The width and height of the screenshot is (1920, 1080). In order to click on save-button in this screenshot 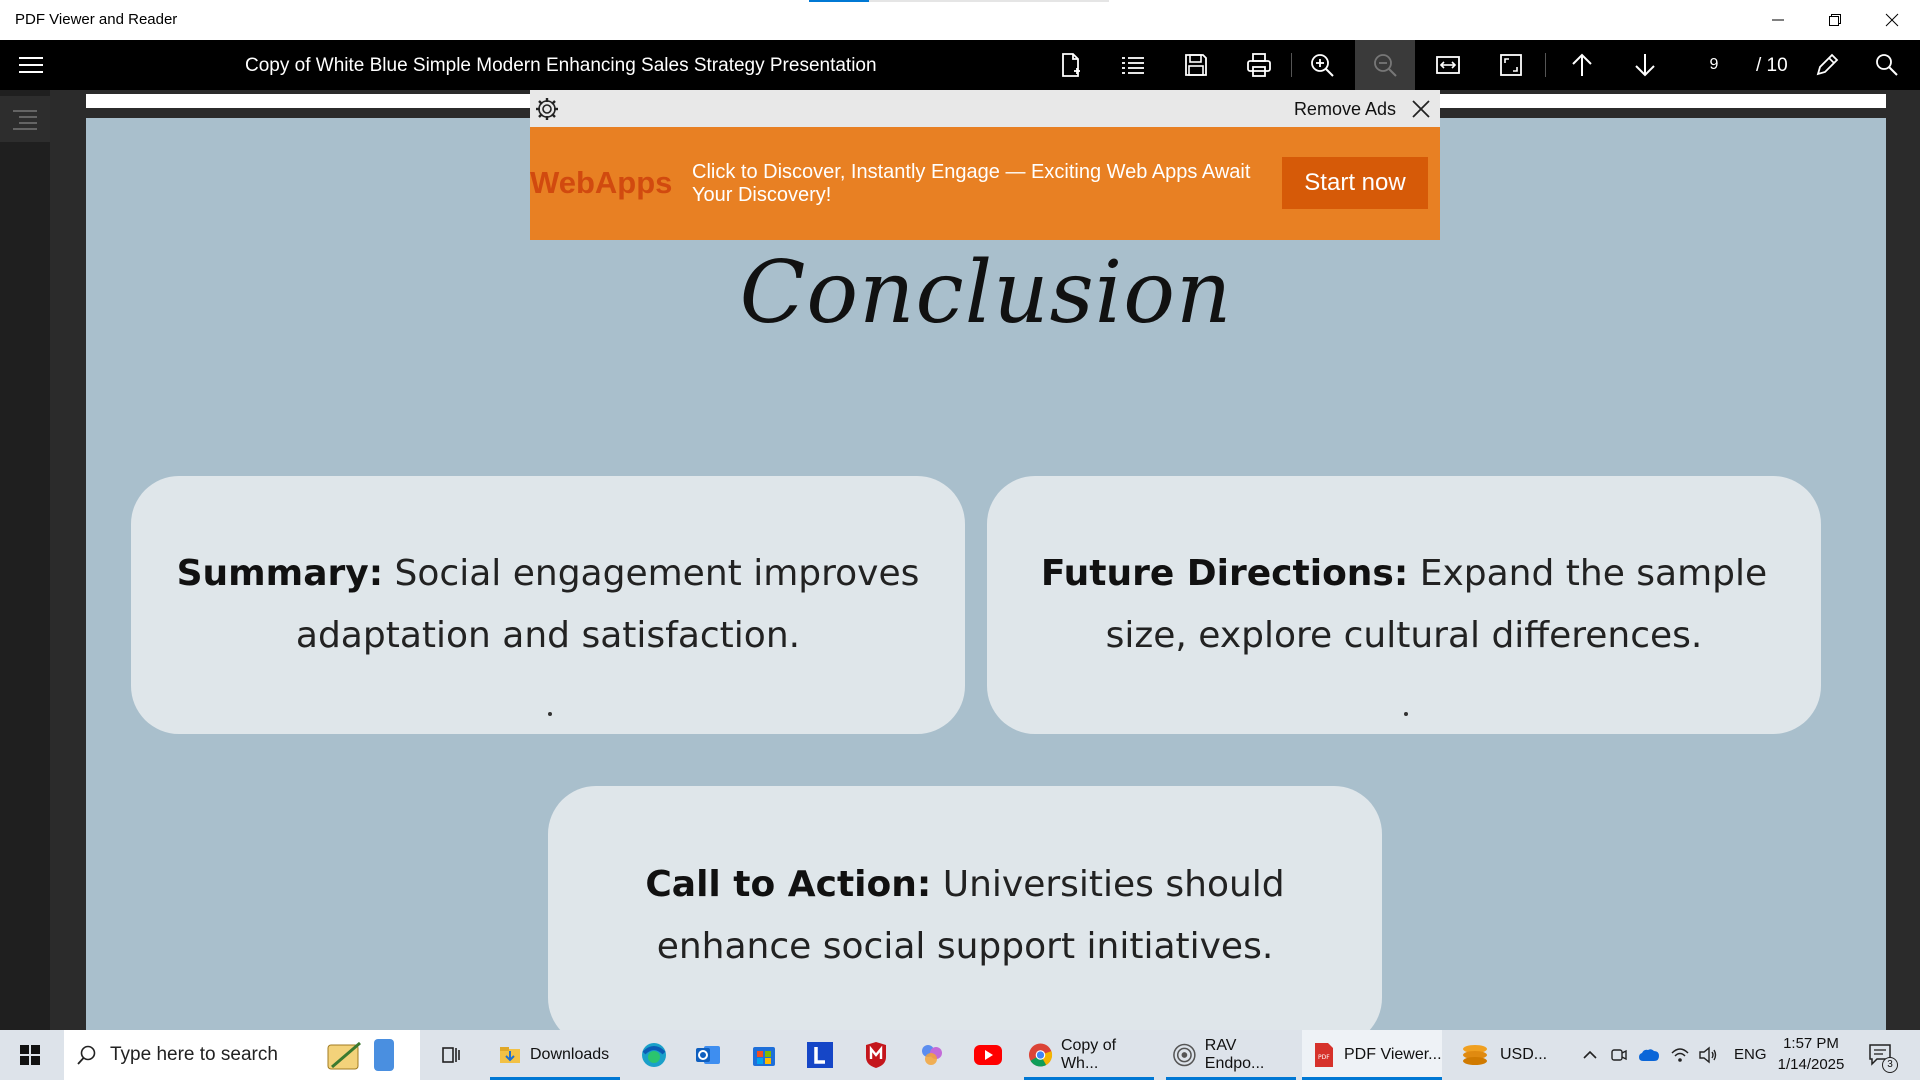, I will do `click(1196, 65)`.